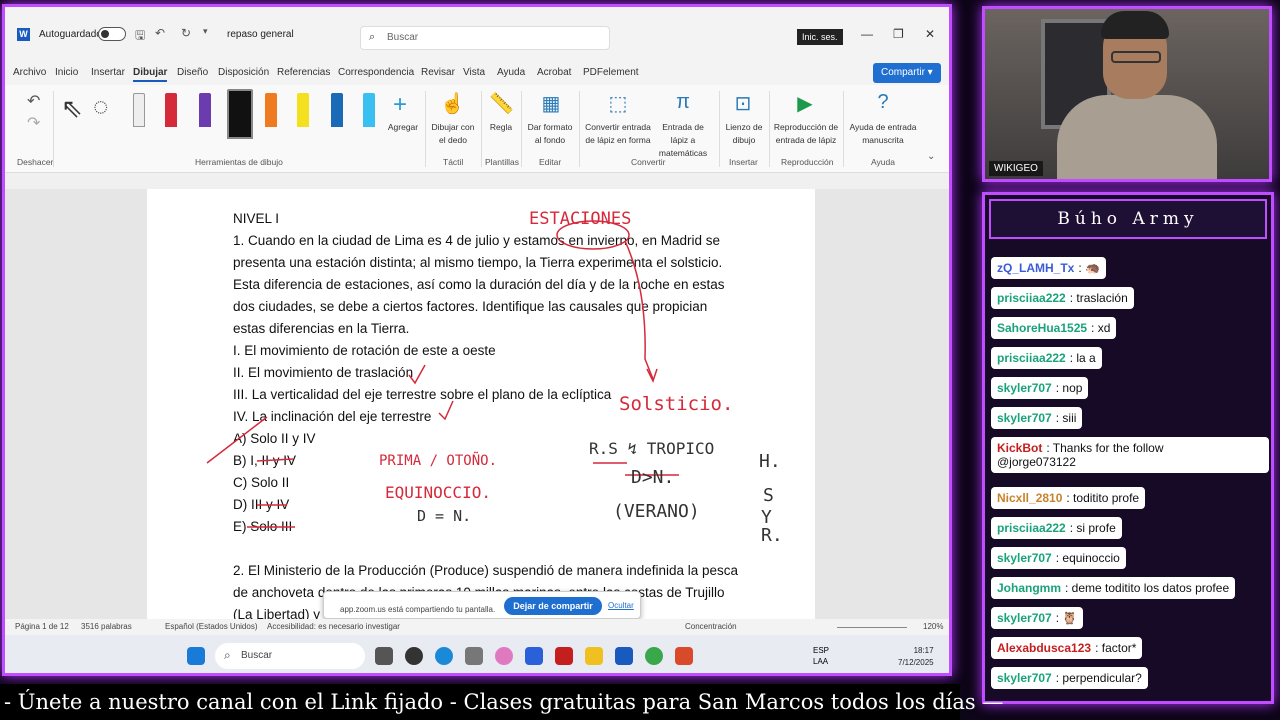 The height and width of the screenshot is (720, 1280). Describe the element at coordinates (227, 655) in the screenshot. I see `search-icon: ⌕` at that location.